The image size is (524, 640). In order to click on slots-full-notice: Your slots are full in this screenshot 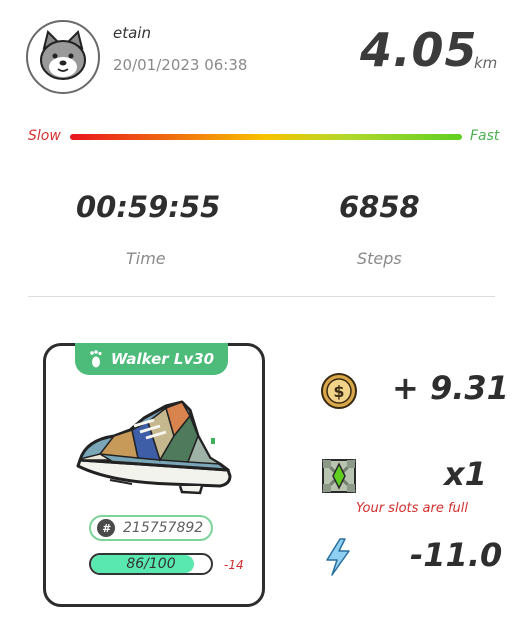, I will do `click(412, 508)`.